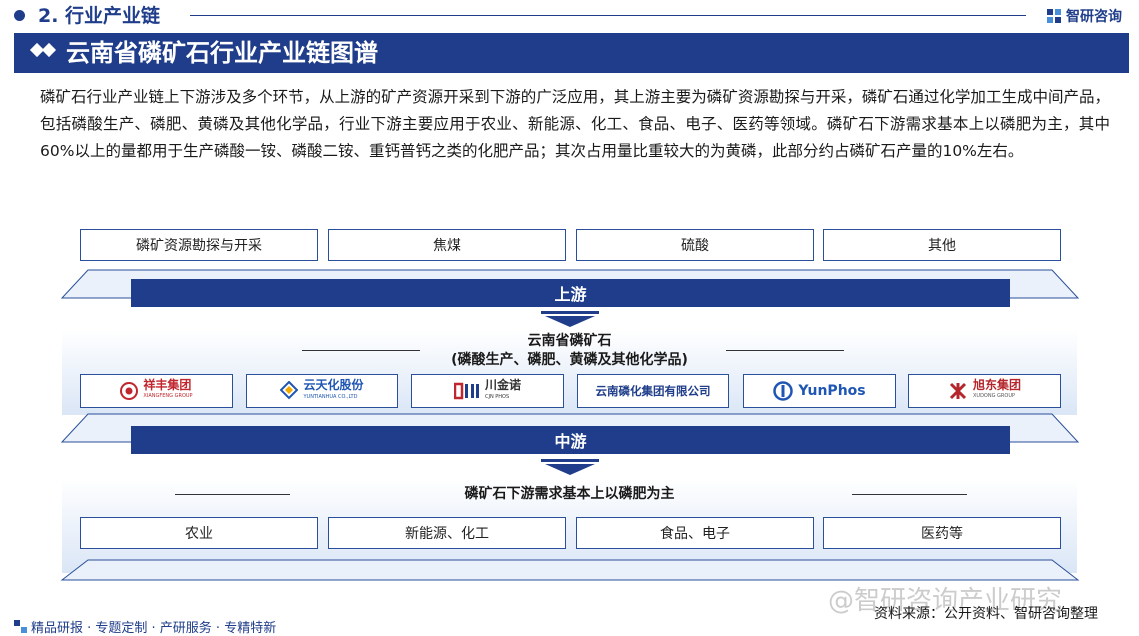  I want to click on upstream-item: 磷矿资源勘探与开采, so click(199, 245).